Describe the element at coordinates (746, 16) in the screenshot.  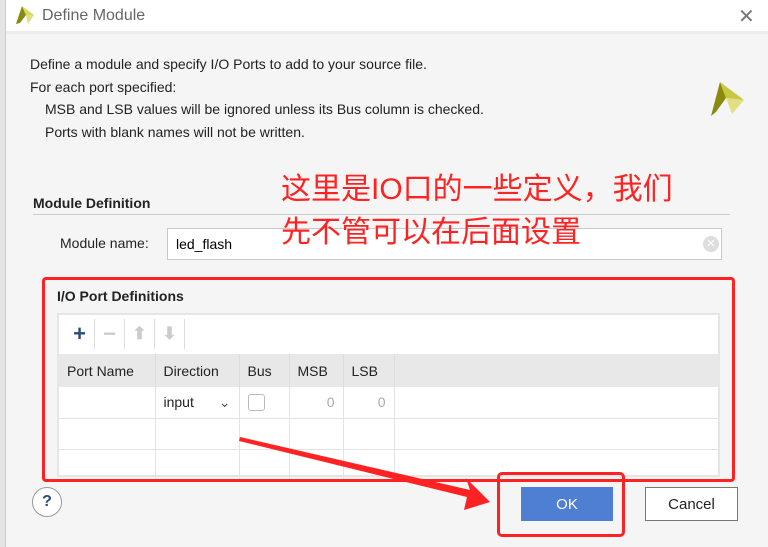
I see `close-icon: ✕` at that location.